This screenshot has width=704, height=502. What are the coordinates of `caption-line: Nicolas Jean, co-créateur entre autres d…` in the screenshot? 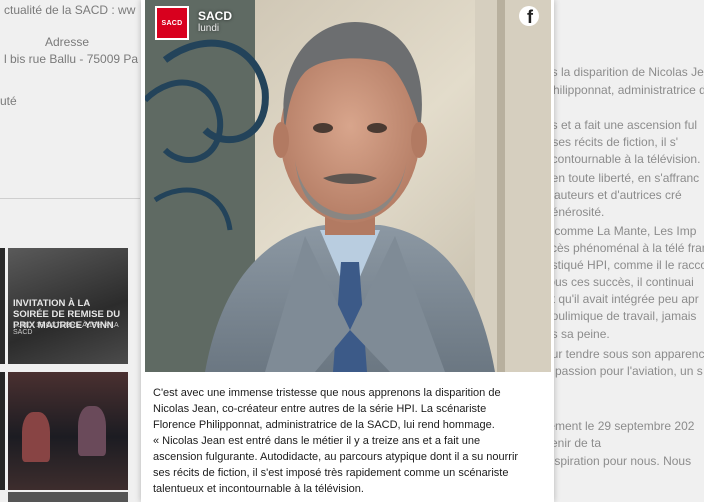 It's located at (320, 409).